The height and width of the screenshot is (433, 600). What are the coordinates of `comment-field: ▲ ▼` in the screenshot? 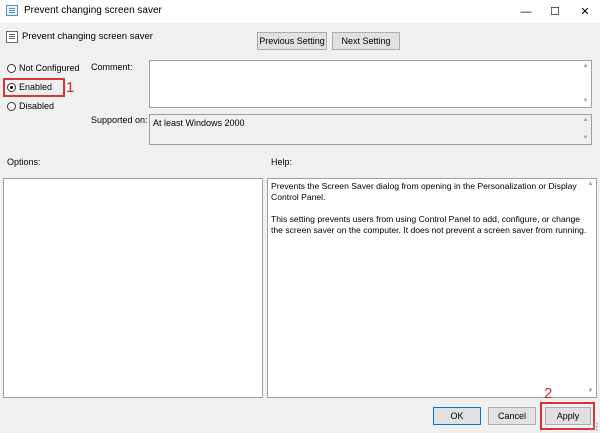 It's located at (370, 84).